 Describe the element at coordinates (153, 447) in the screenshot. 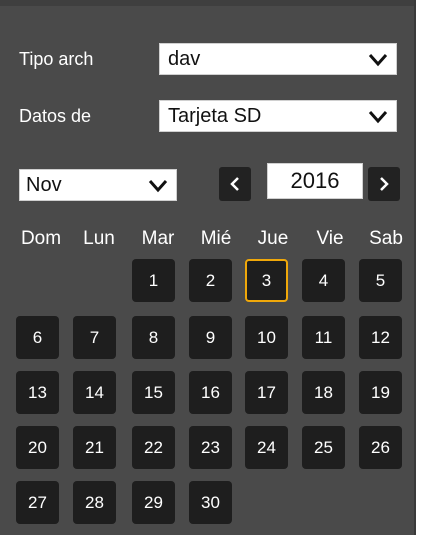

I see `calendar-day: 22` at that location.